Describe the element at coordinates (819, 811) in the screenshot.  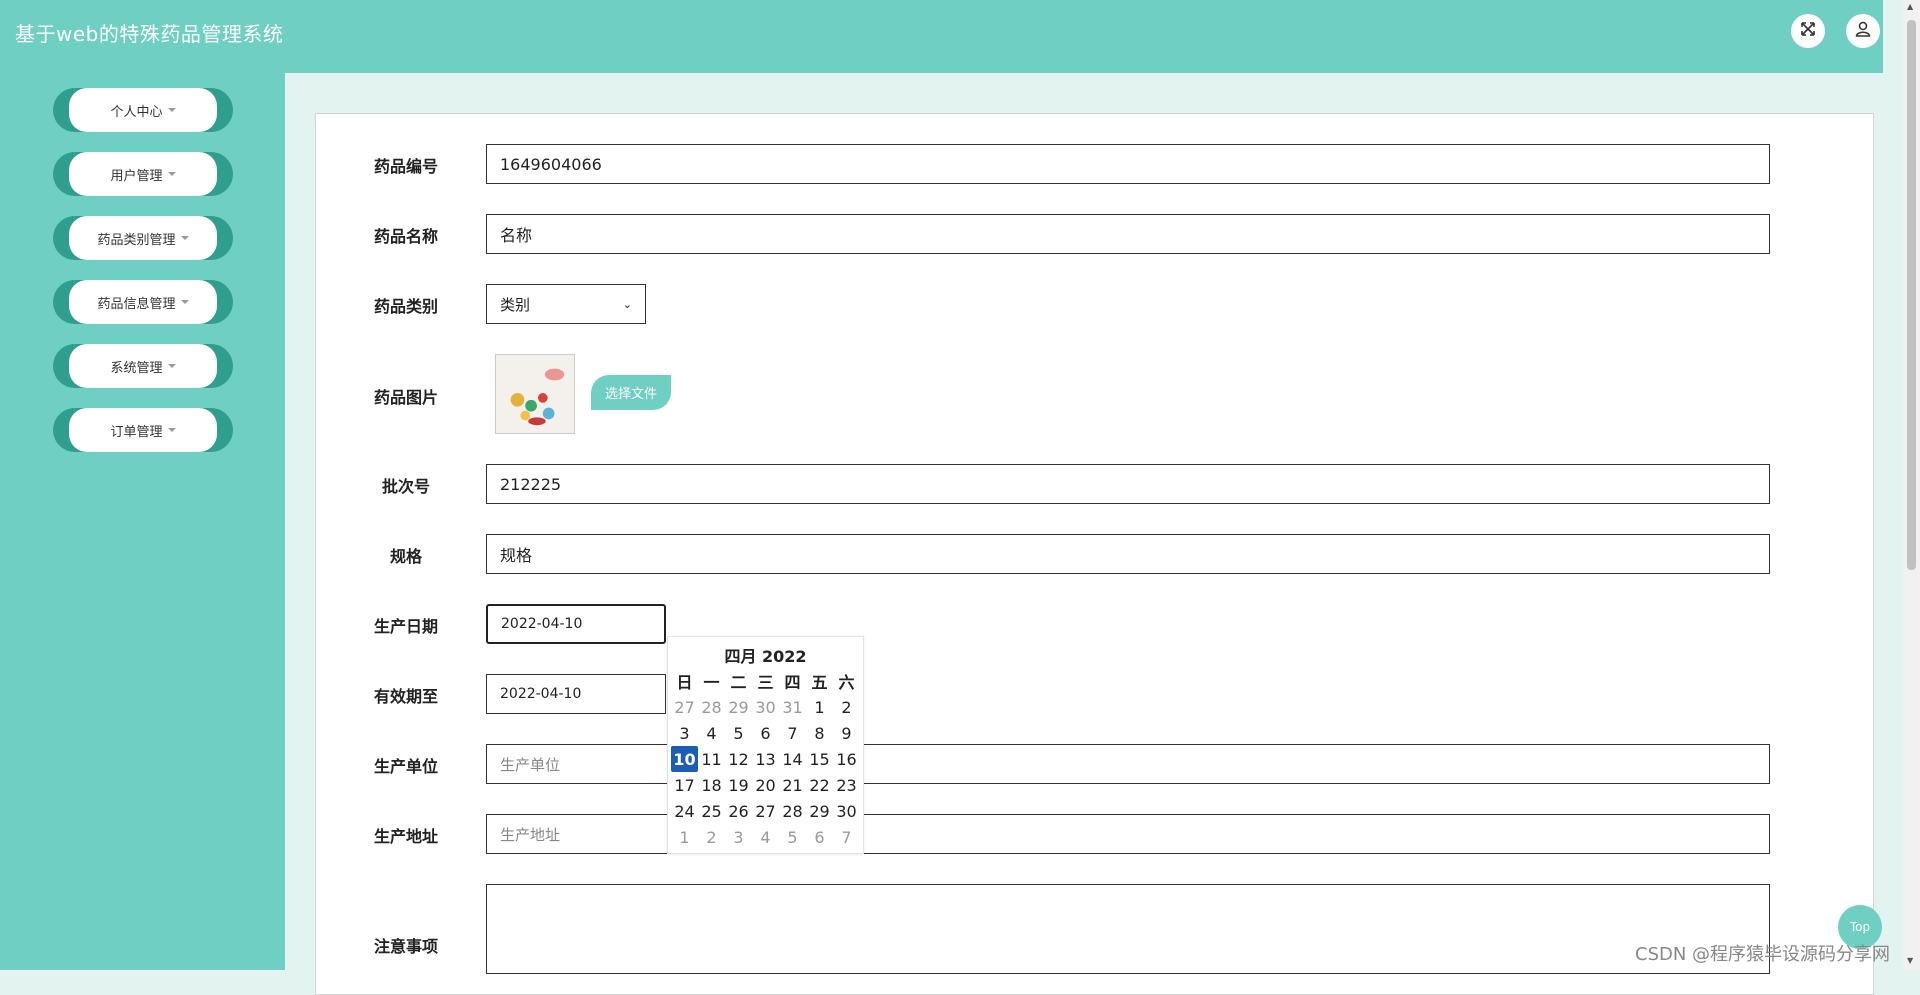
I see `calendar-day: 29` at that location.